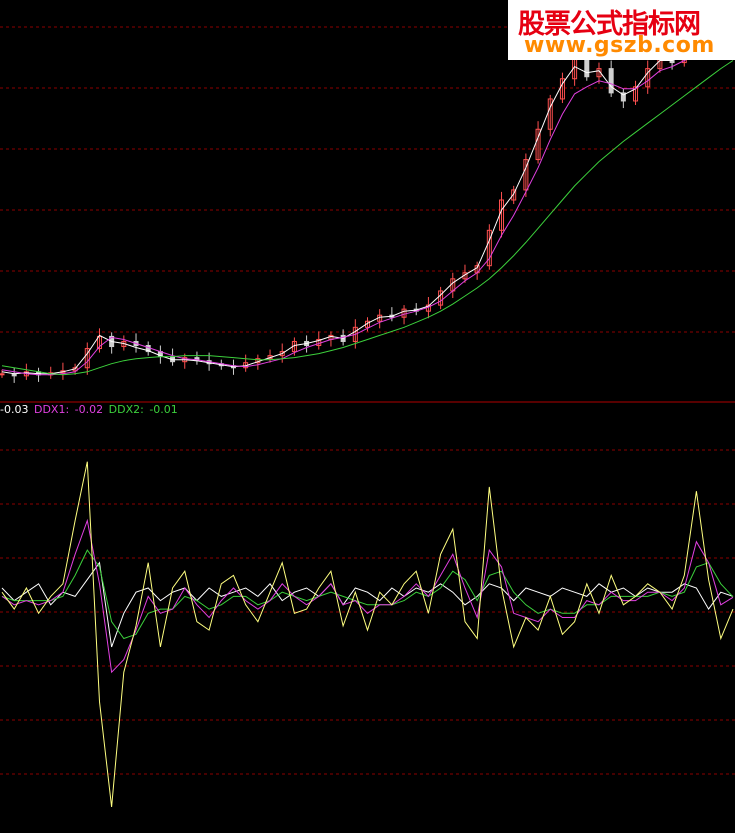 The width and height of the screenshot is (735, 833). Describe the element at coordinates (14, 409) in the screenshot. I see `ddx-value: -0.03` at that location.